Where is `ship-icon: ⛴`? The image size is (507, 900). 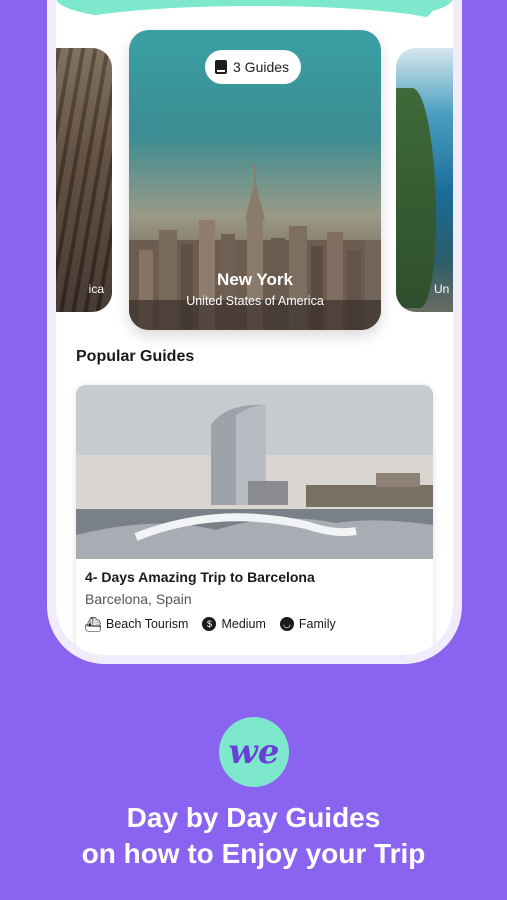 ship-icon: ⛴ is located at coordinates (93, 623).